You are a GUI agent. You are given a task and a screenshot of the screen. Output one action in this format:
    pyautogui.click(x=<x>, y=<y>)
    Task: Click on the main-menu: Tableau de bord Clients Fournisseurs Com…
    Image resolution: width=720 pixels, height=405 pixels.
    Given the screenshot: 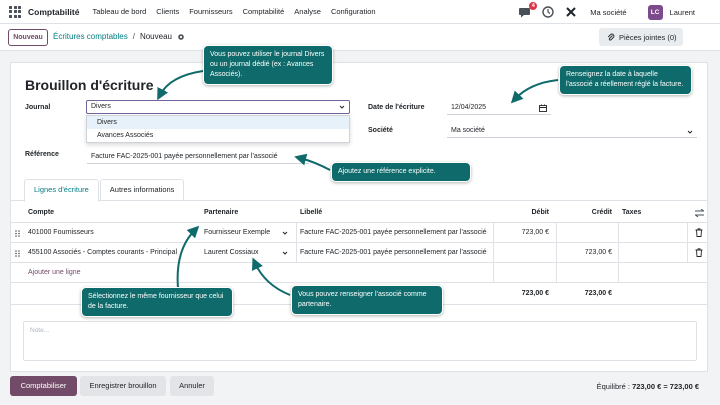 What is the action you would take?
    pyautogui.click(x=238, y=11)
    